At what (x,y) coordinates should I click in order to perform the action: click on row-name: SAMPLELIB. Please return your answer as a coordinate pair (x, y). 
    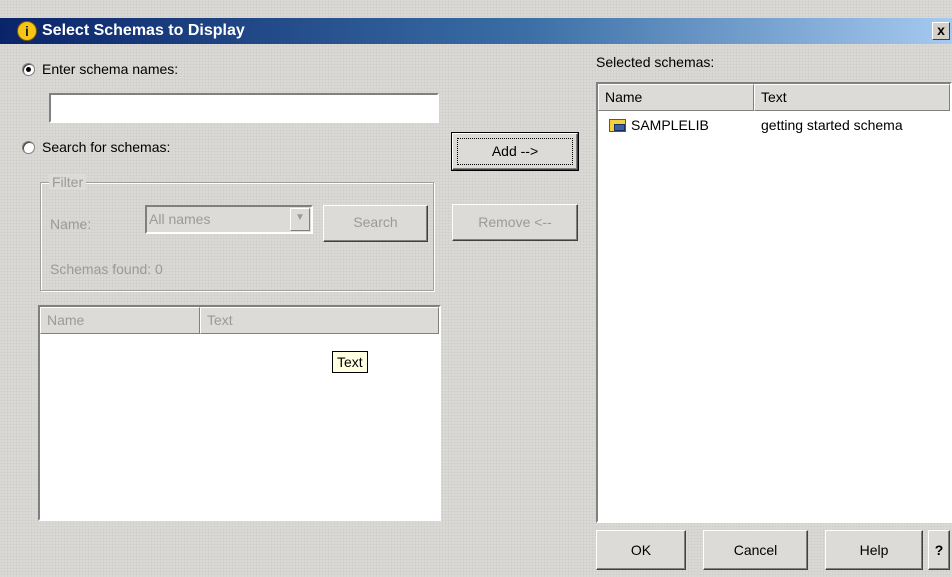
    Looking at the image, I should click on (670, 125).